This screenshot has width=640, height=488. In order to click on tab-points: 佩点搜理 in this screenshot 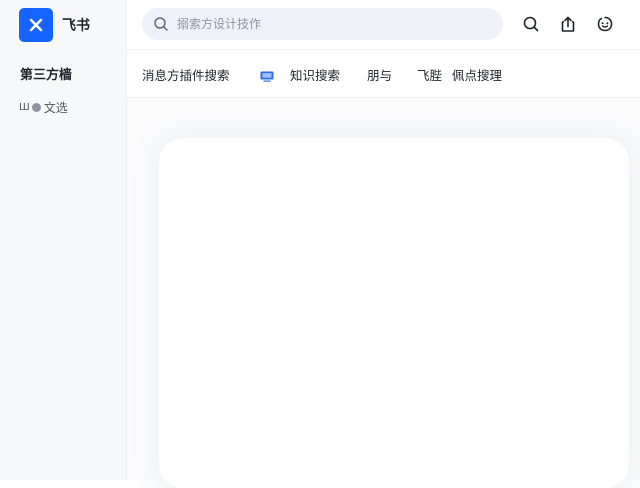, I will do `click(477, 74)`.